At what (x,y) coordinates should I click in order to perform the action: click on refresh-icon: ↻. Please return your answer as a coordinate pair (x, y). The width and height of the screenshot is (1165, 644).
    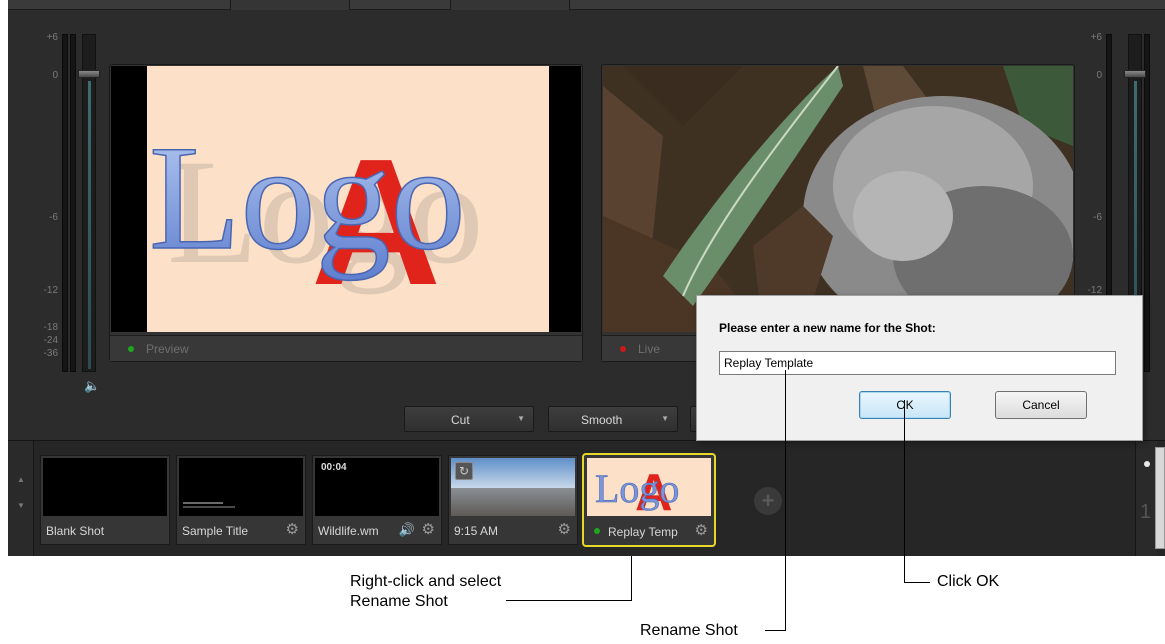
    Looking at the image, I should click on (464, 471).